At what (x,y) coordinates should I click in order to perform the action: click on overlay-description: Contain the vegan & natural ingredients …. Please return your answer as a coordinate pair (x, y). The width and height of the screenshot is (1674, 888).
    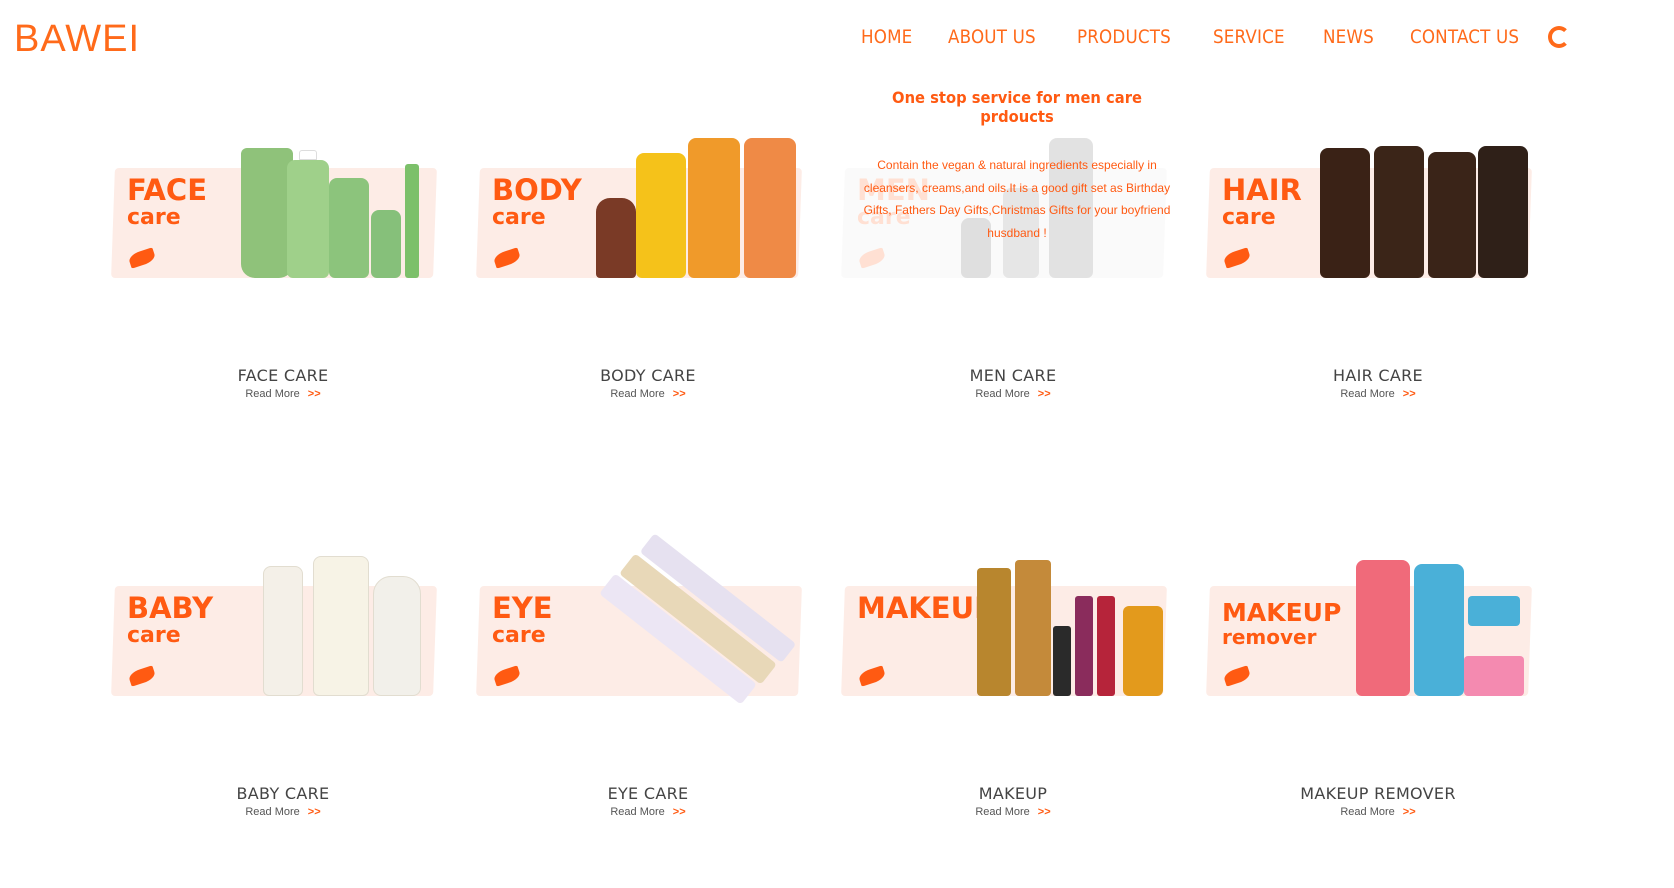
    Looking at the image, I should click on (1017, 199).